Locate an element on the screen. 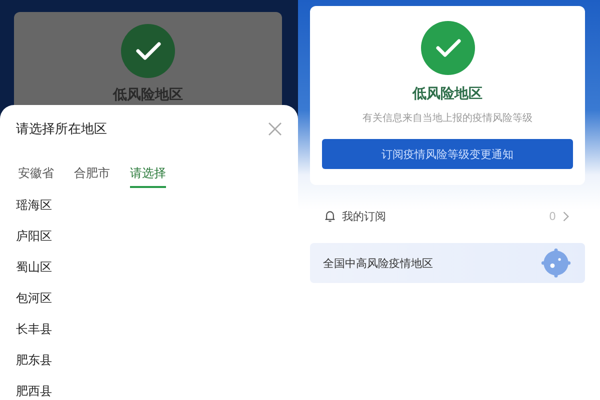  district-item: 瑶海区 is located at coordinates (157, 205).